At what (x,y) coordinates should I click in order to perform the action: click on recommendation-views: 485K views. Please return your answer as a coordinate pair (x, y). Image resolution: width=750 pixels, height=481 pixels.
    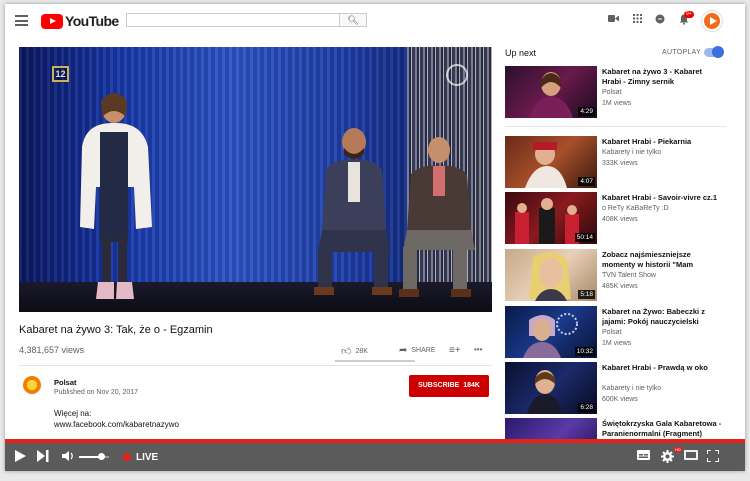
    Looking at the image, I should click on (620, 286).